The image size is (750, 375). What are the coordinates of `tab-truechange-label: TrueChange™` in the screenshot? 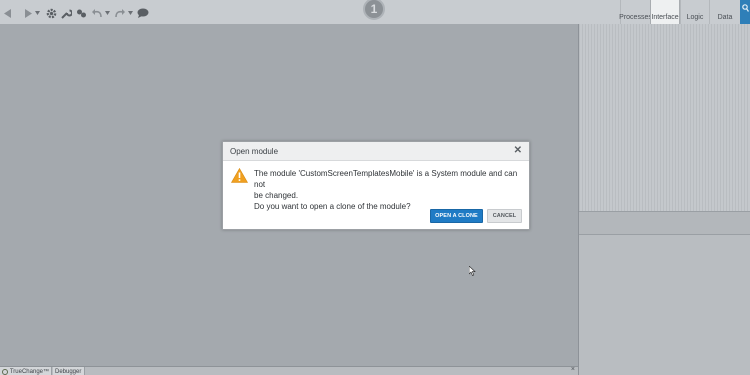 It's located at (29, 371).